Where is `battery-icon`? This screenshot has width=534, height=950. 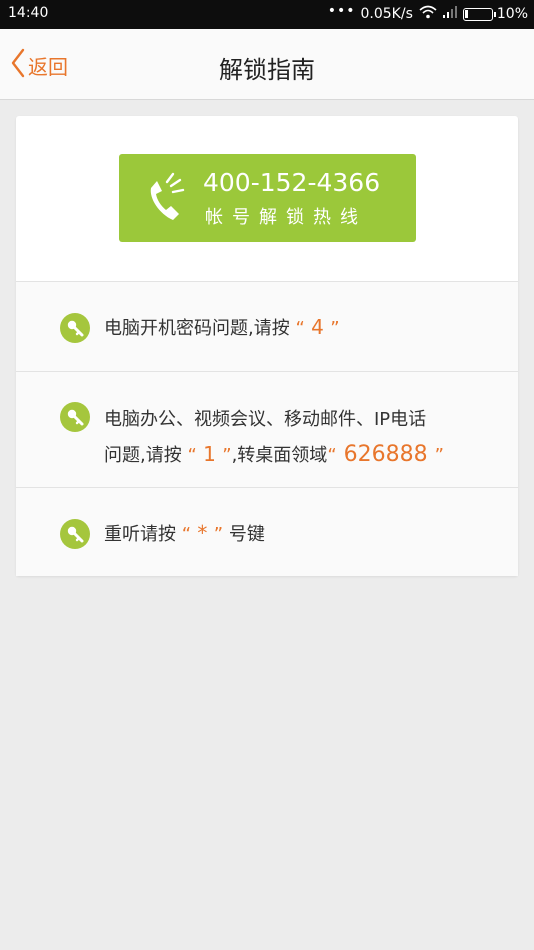
battery-icon is located at coordinates (479, 14).